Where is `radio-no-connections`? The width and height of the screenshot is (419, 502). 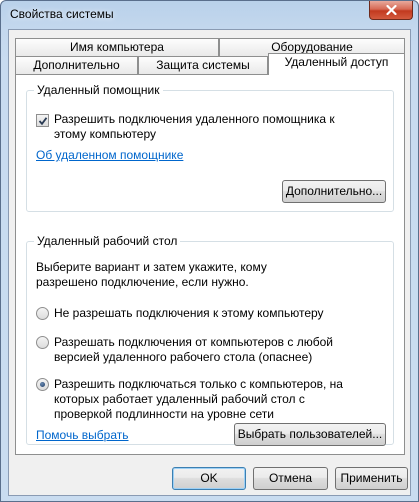
radio-no-connections is located at coordinates (42, 313).